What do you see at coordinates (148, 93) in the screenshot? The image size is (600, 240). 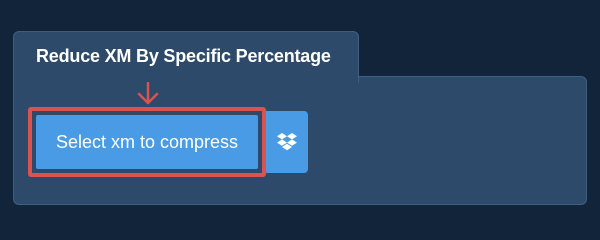 I see `arrow-down-icon` at bounding box center [148, 93].